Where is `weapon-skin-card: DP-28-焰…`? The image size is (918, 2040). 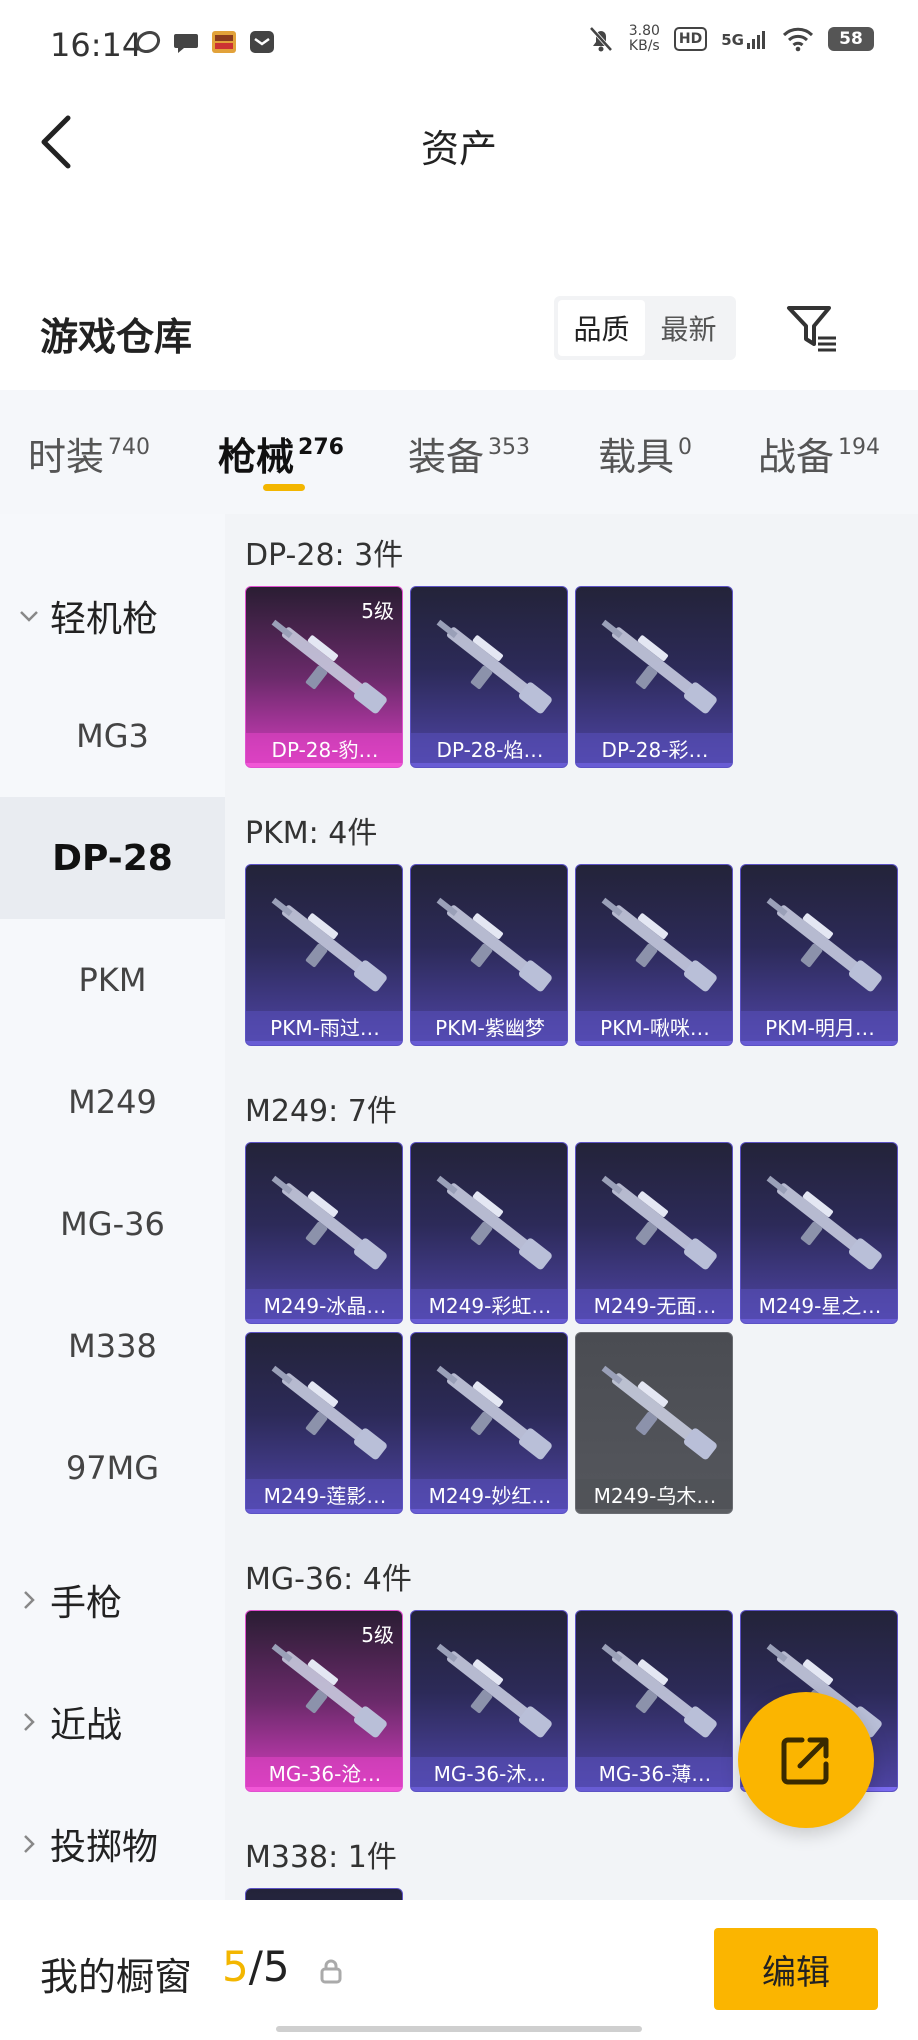
weapon-skin-card: DP-28-焰… is located at coordinates (489, 677).